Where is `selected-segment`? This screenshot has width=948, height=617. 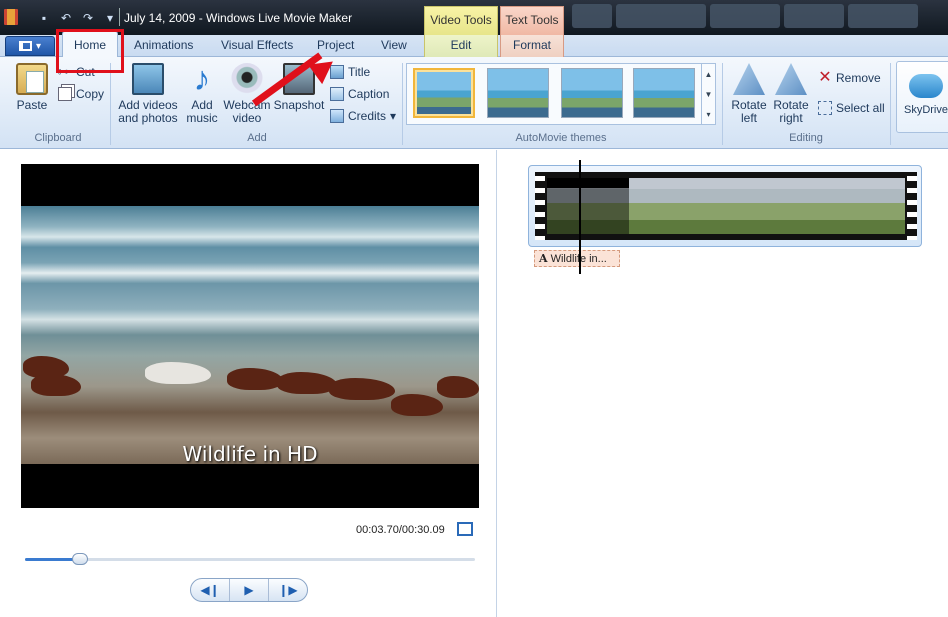 selected-segment is located at coordinates (588, 206).